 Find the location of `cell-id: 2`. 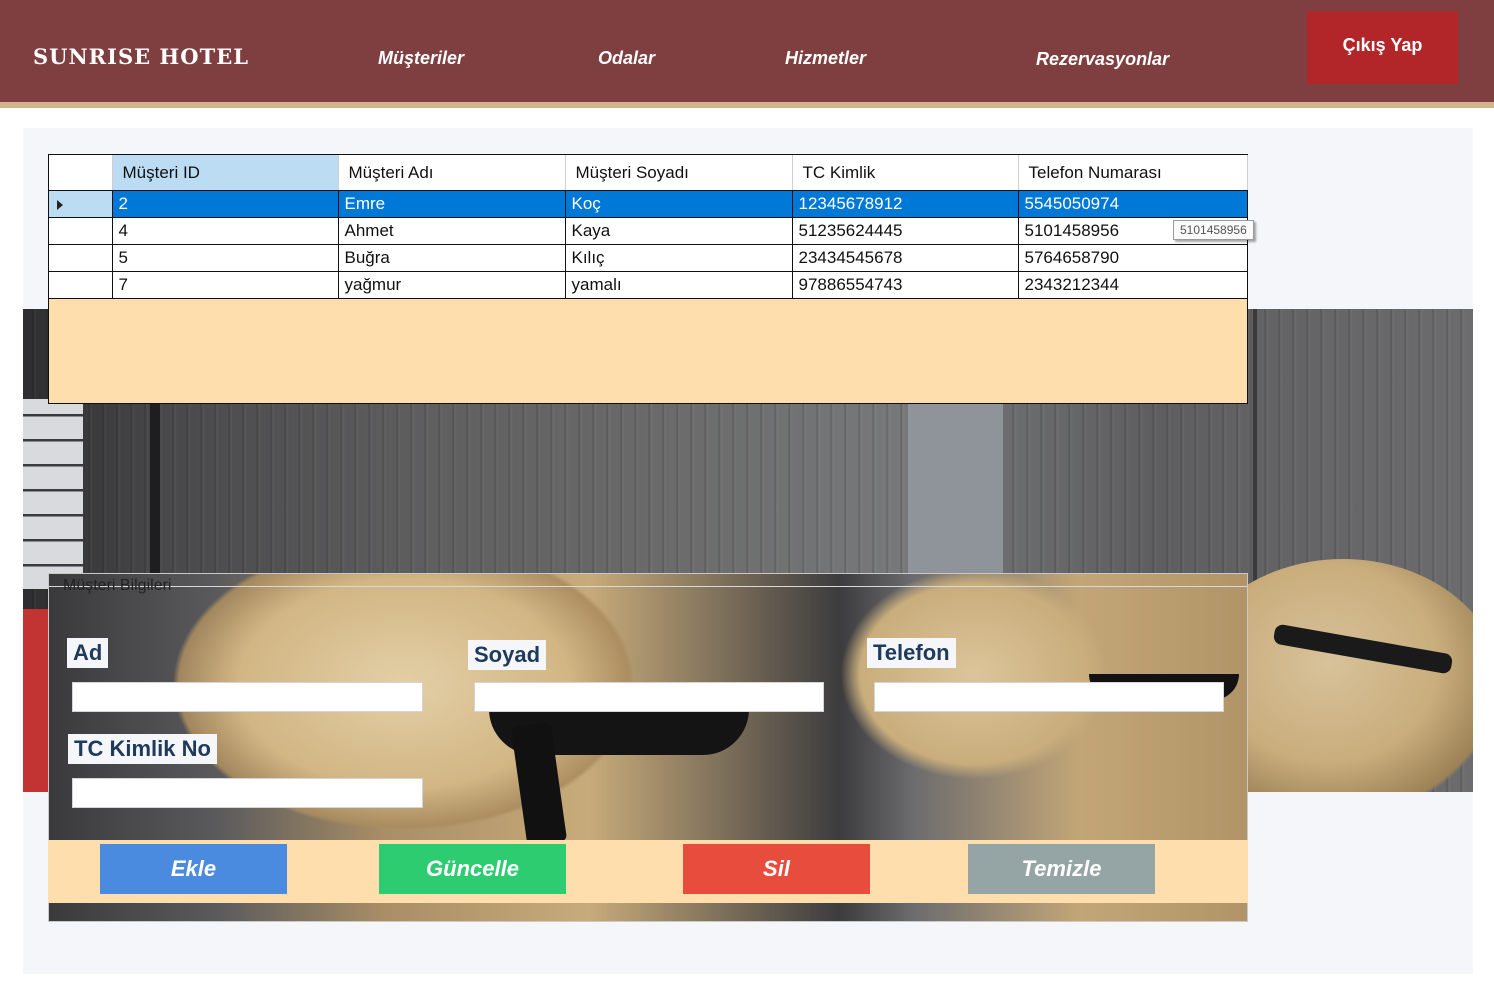

cell-id: 2 is located at coordinates (225, 204).